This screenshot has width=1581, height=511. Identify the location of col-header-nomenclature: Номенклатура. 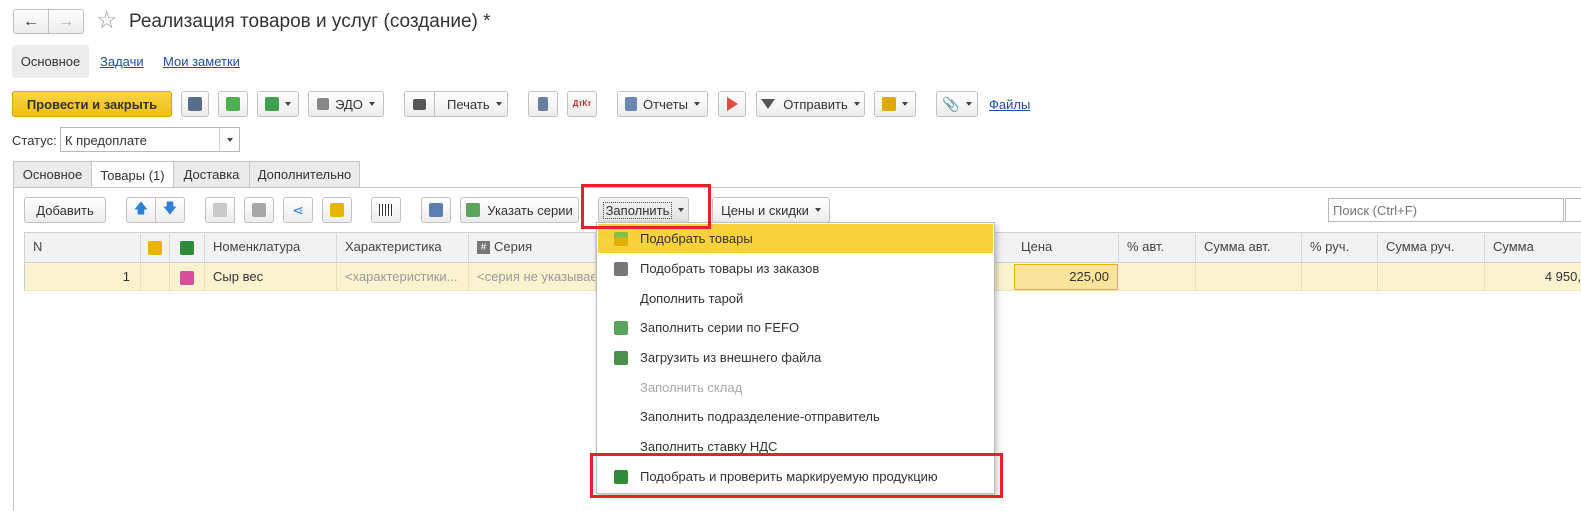
(271, 247).